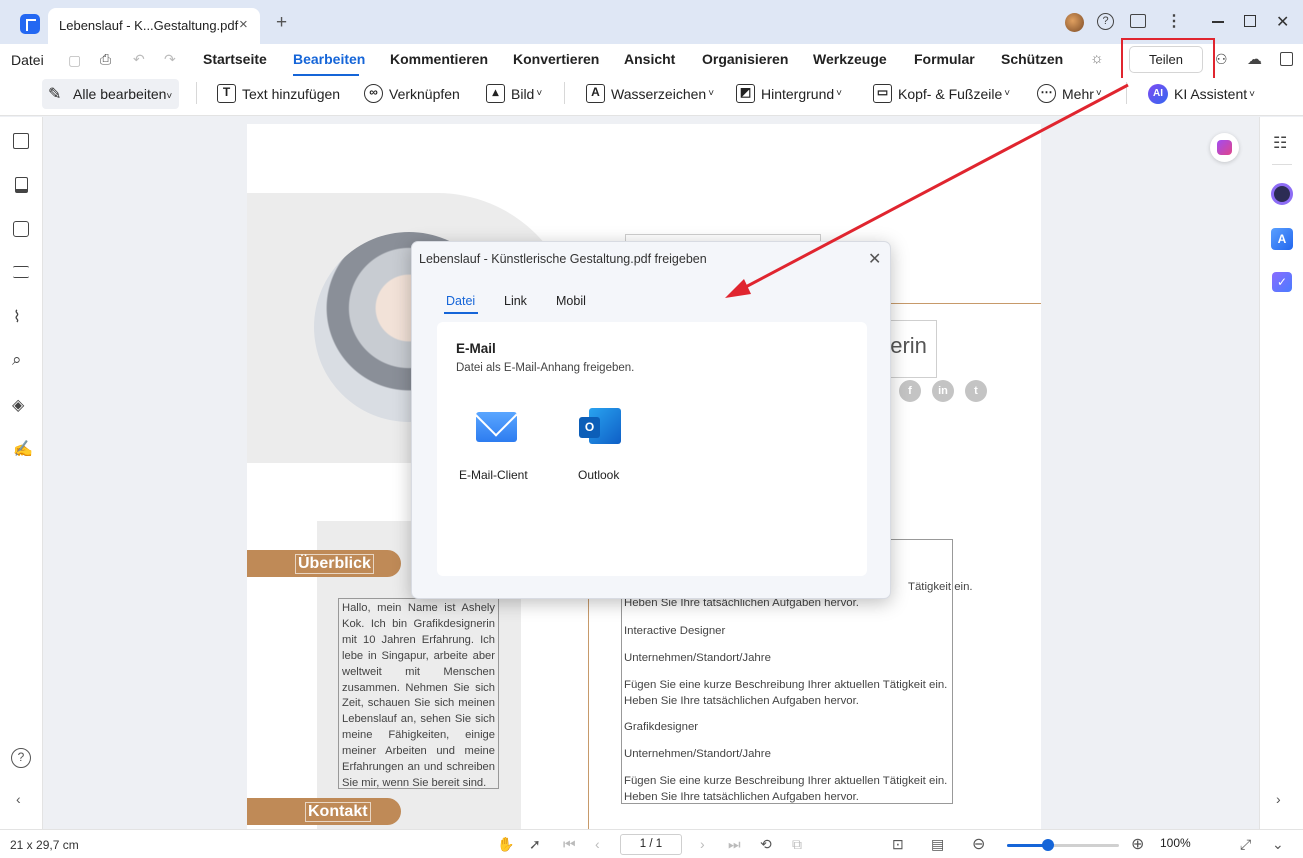 This screenshot has width=1303, height=858. I want to click on panel-toggle-icon, so click(1286, 59).